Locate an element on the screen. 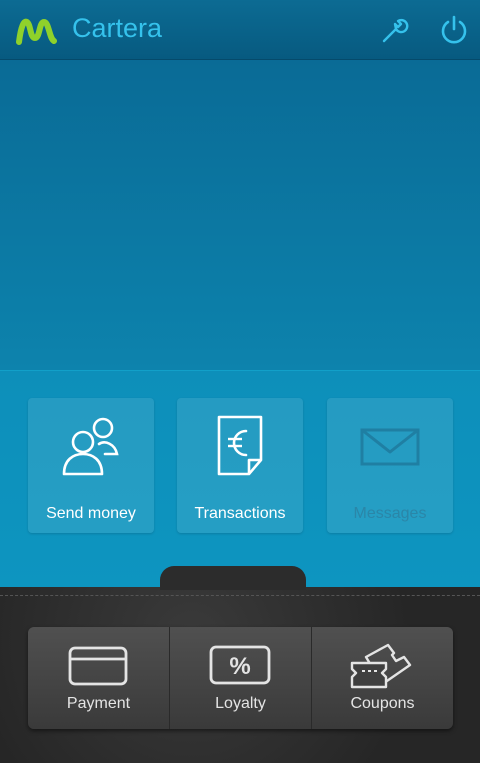 The image size is (480, 763). messages-button: Messages is located at coordinates (390, 465).